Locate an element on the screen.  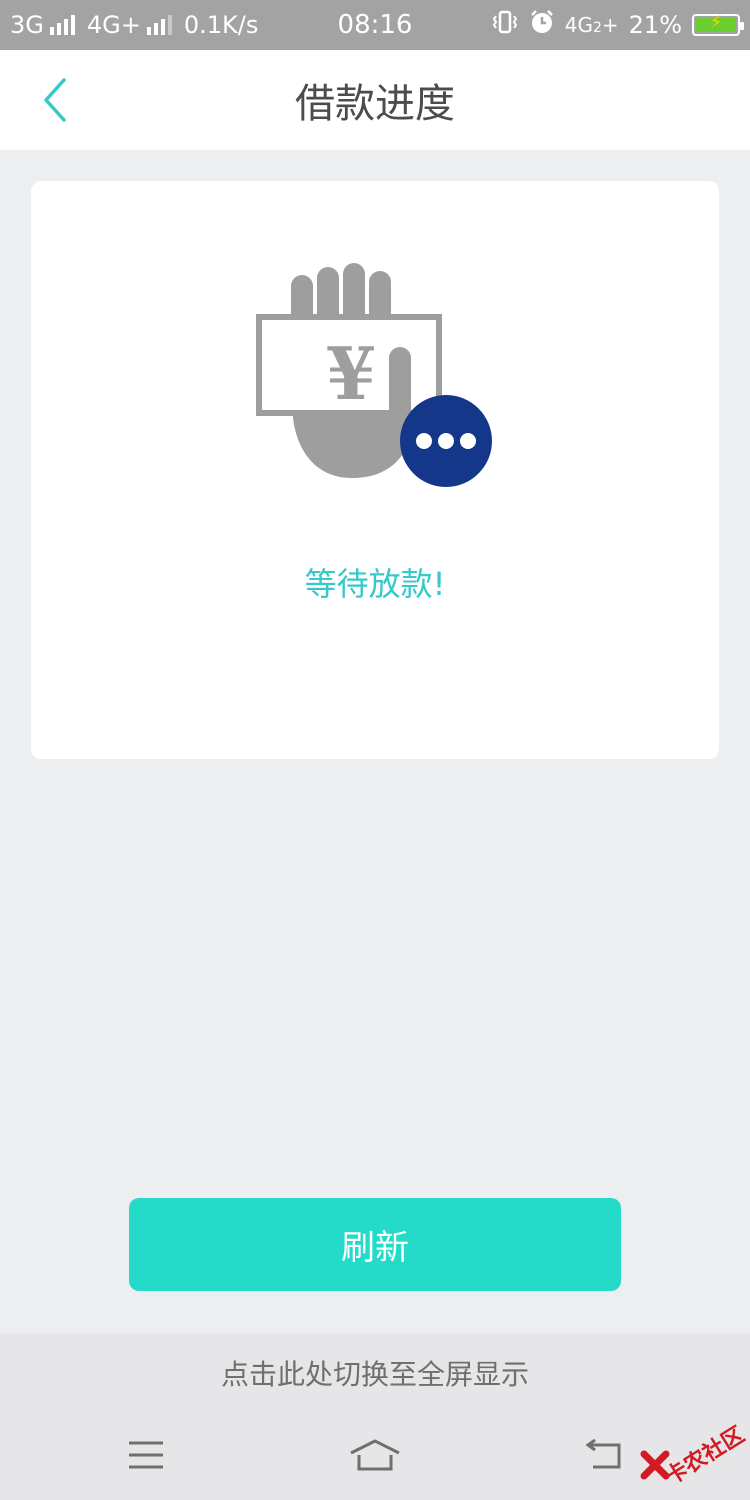
battery-percent: 21% is located at coordinates (655, 25).